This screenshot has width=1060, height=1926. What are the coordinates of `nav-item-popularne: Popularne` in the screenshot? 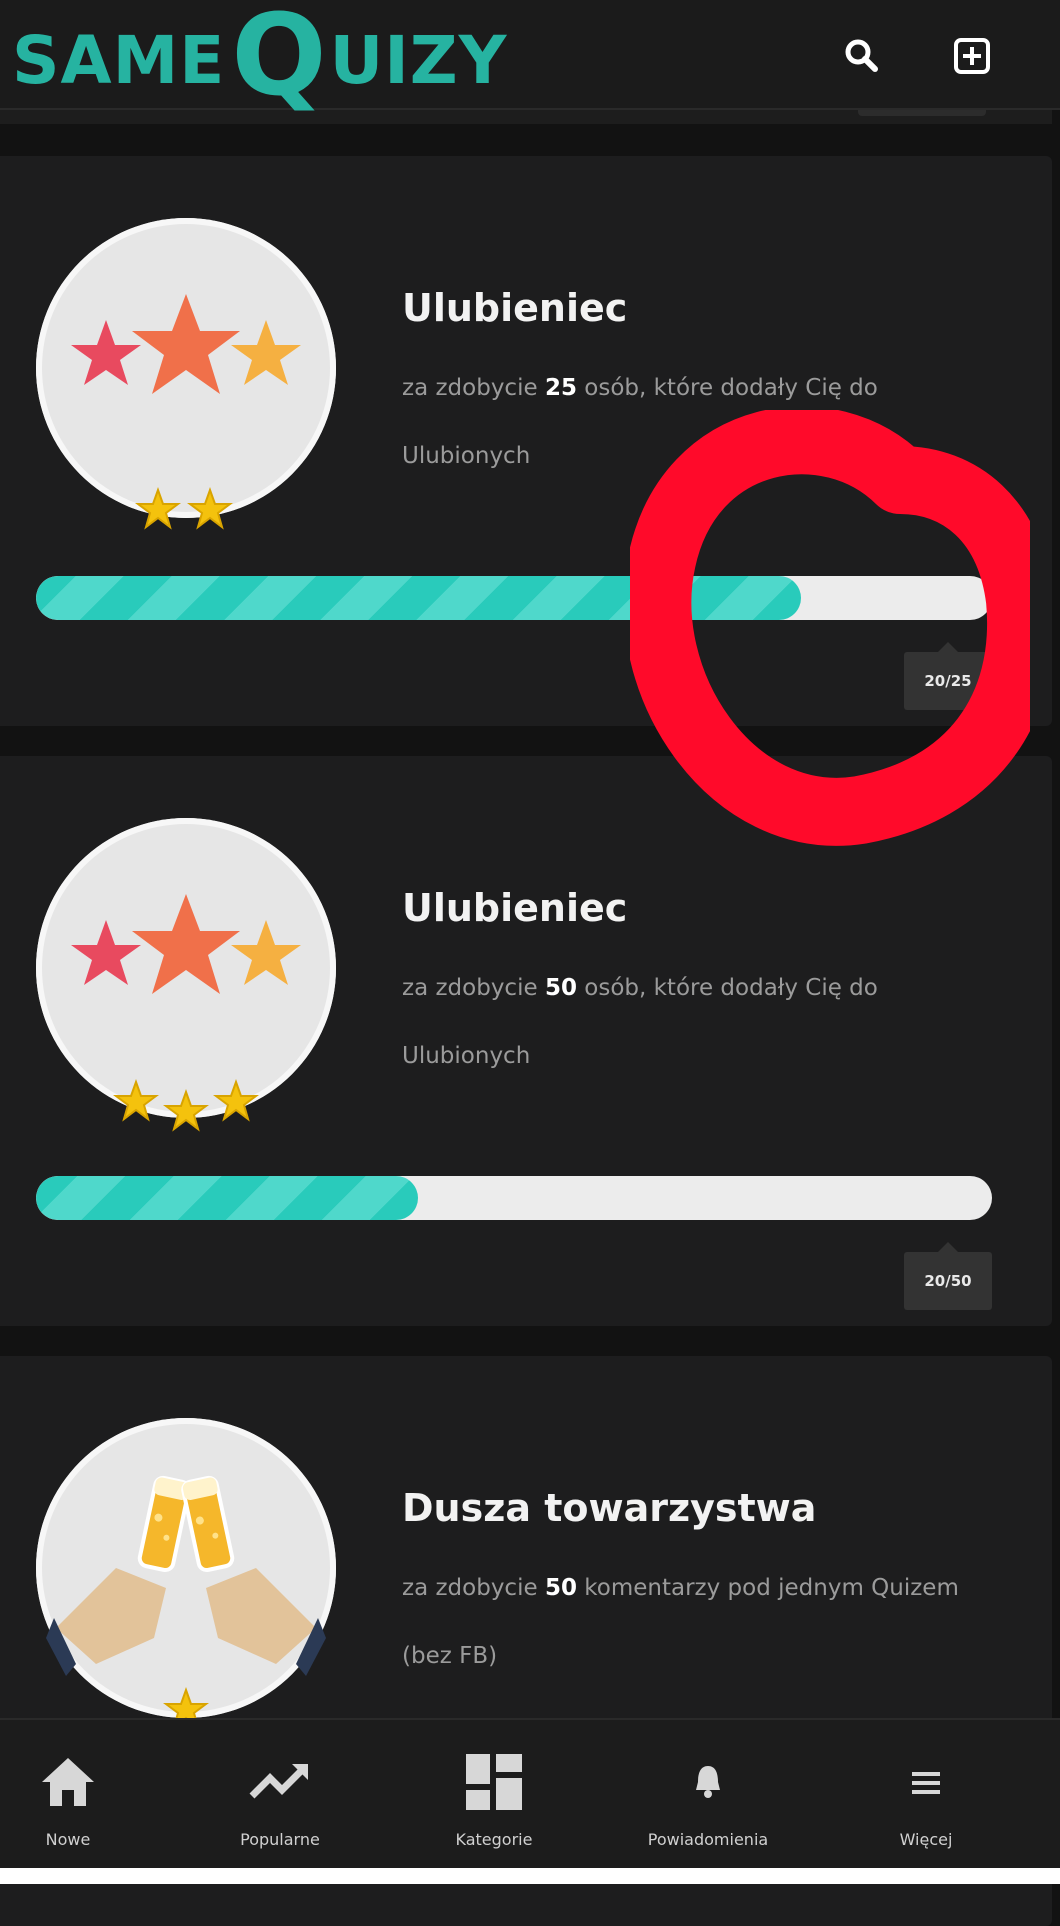 It's located at (280, 1799).